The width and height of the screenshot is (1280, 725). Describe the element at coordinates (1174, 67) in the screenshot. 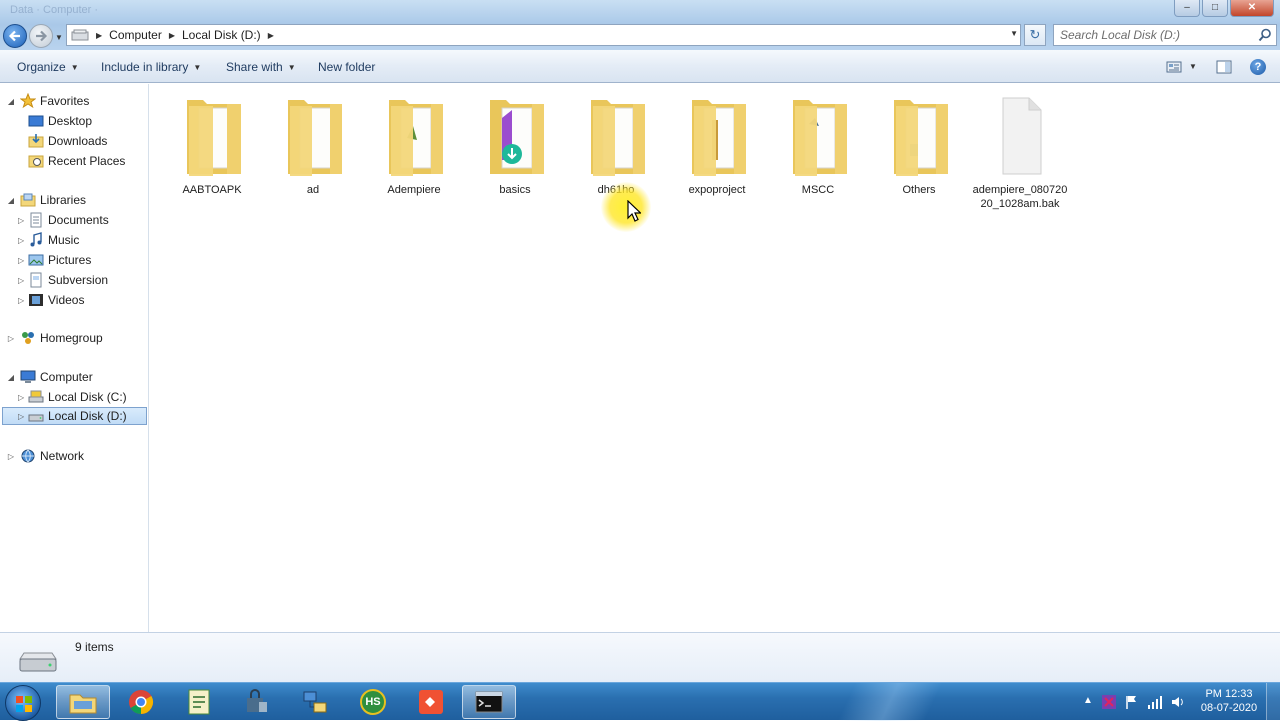

I see `change-view-icon` at that location.